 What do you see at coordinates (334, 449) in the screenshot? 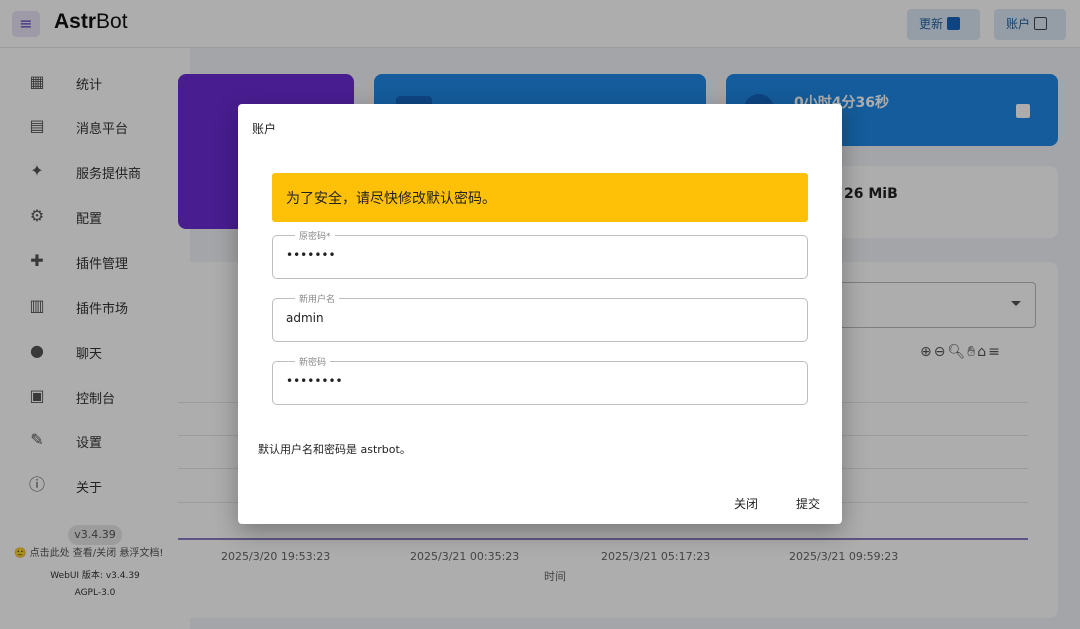
I see `default-credentials-hint: 默认用户名和密码是 astrbot。` at bounding box center [334, 449].